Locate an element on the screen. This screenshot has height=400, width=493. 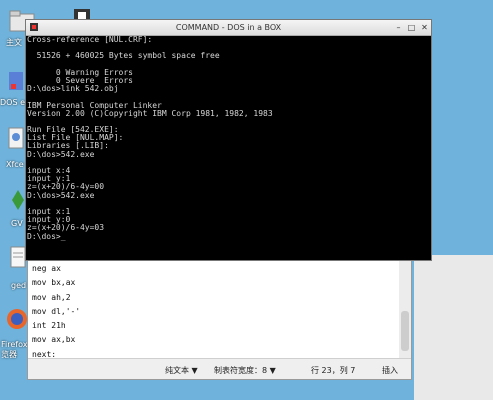
window-title: COMMAND - DOS in a BOX is located at coordinates (228, 27).